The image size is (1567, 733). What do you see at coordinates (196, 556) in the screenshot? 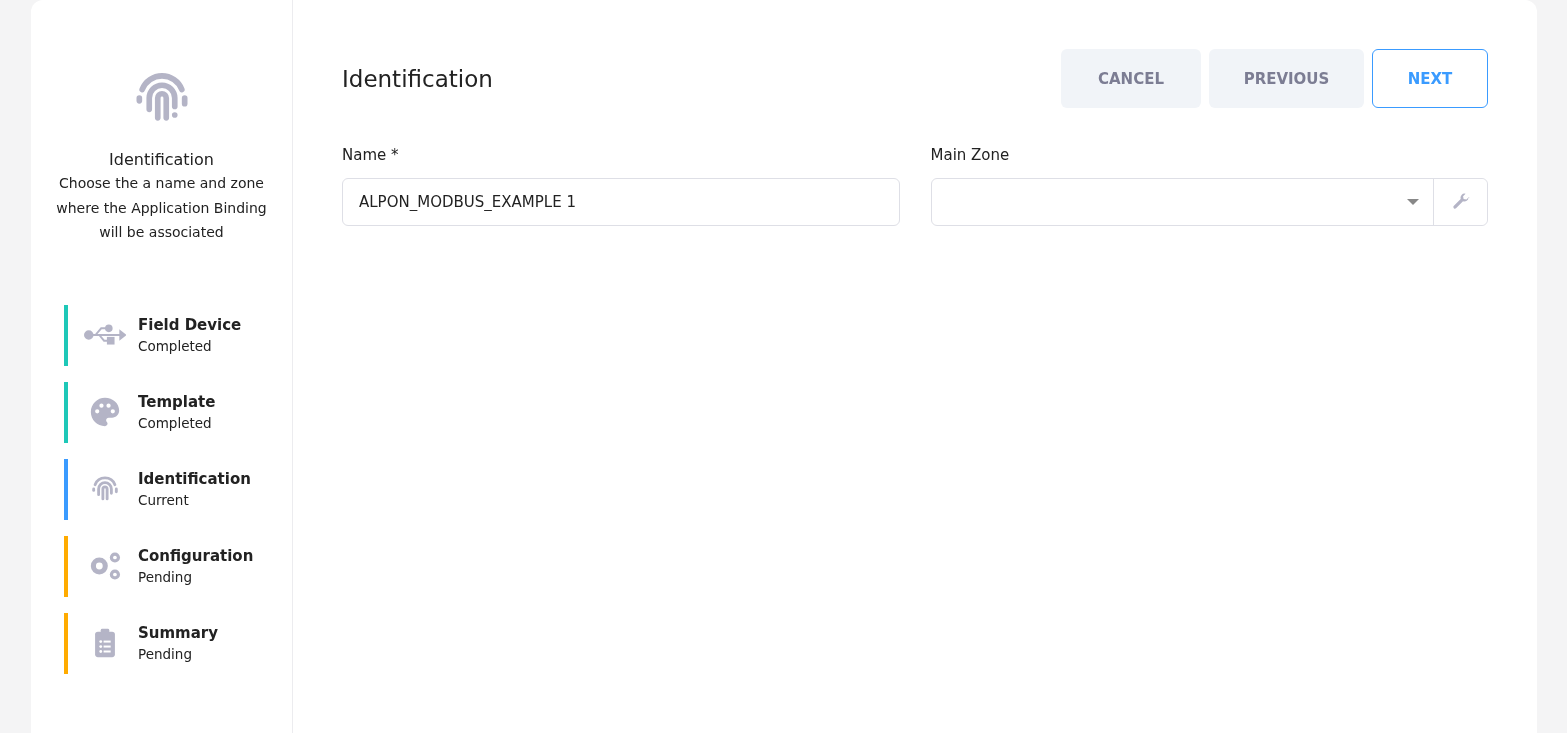
I see `step-label: Configuration` at bounding box center [196, 556].